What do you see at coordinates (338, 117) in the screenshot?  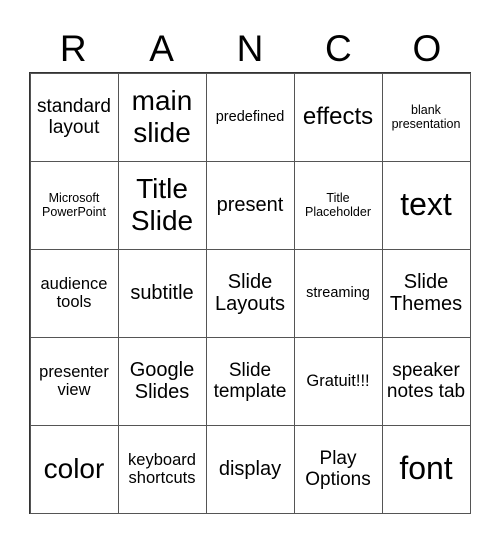 I see `bingo-cell: effects` at bounding box center [338, 117].